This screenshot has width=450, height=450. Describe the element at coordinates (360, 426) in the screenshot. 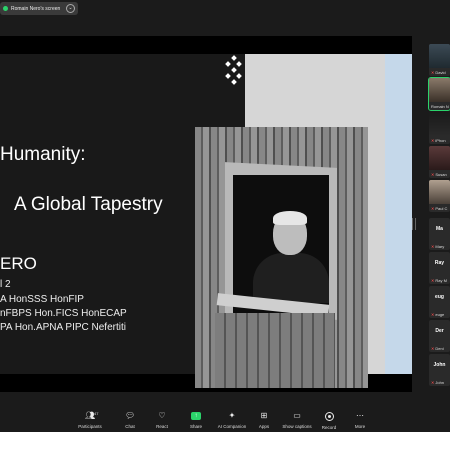

I see `more-label: More` at that location.